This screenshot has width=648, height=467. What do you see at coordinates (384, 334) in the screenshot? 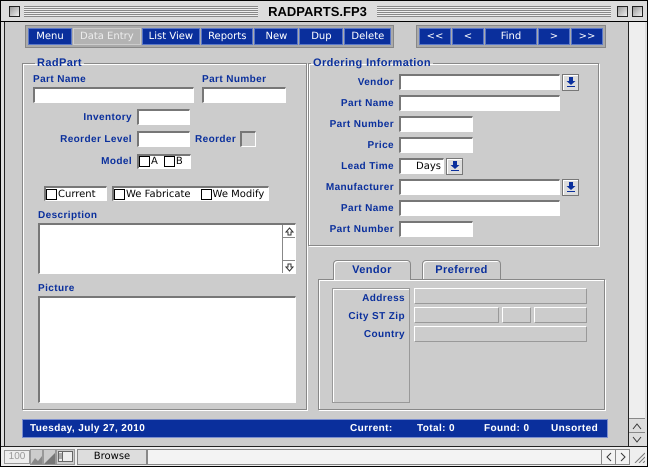
I see `field-label: Country` at bounding box center [384, 334].